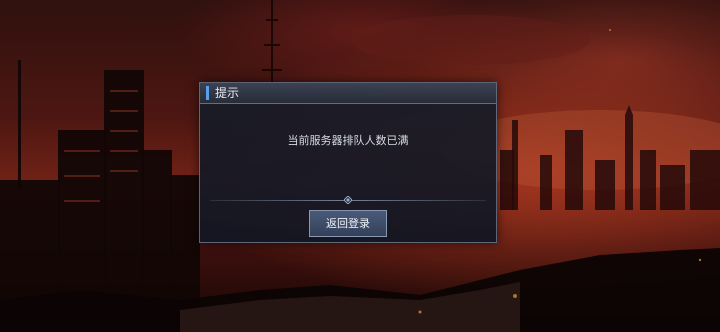  Describe the element at coordinates (348, 140) in the screenshot. I see `dialog-message: 当前服务器排队人数已满` at that location.